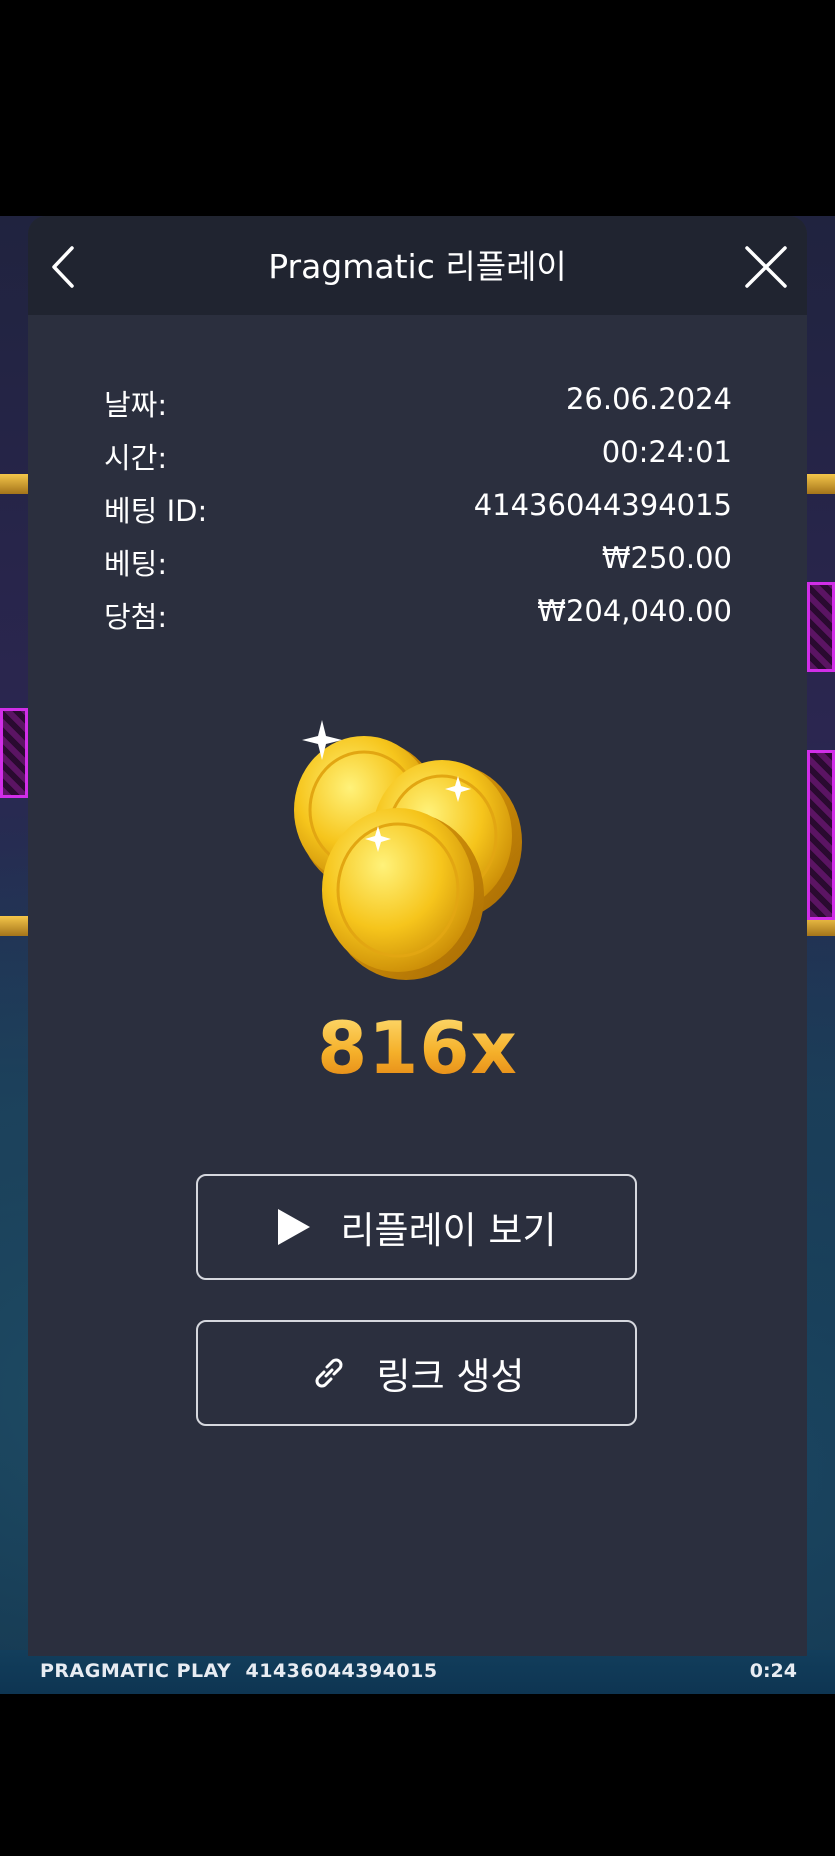 Image resolution: width=835 pixels, height=1856 pixels. Describe the element at coordinates (239, 1671) in the screenshot. I see `game-footer-brand: PRAGMATIC PLAY 41436044394015` at that location.